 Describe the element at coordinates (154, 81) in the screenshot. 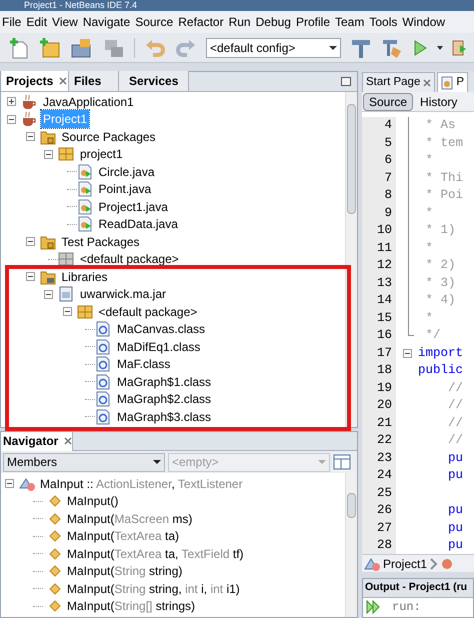

I see `panel-tab: Services` at that location.